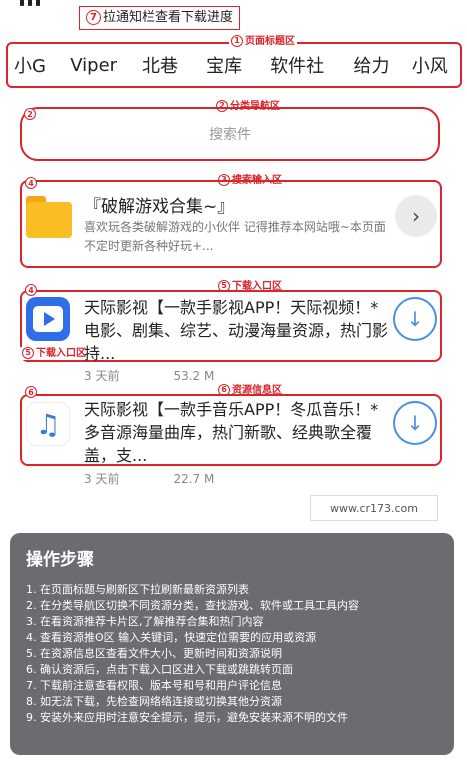  Describe the element at coordinates (31, 3) in the screenshot. I see `menu-icon` at that location.